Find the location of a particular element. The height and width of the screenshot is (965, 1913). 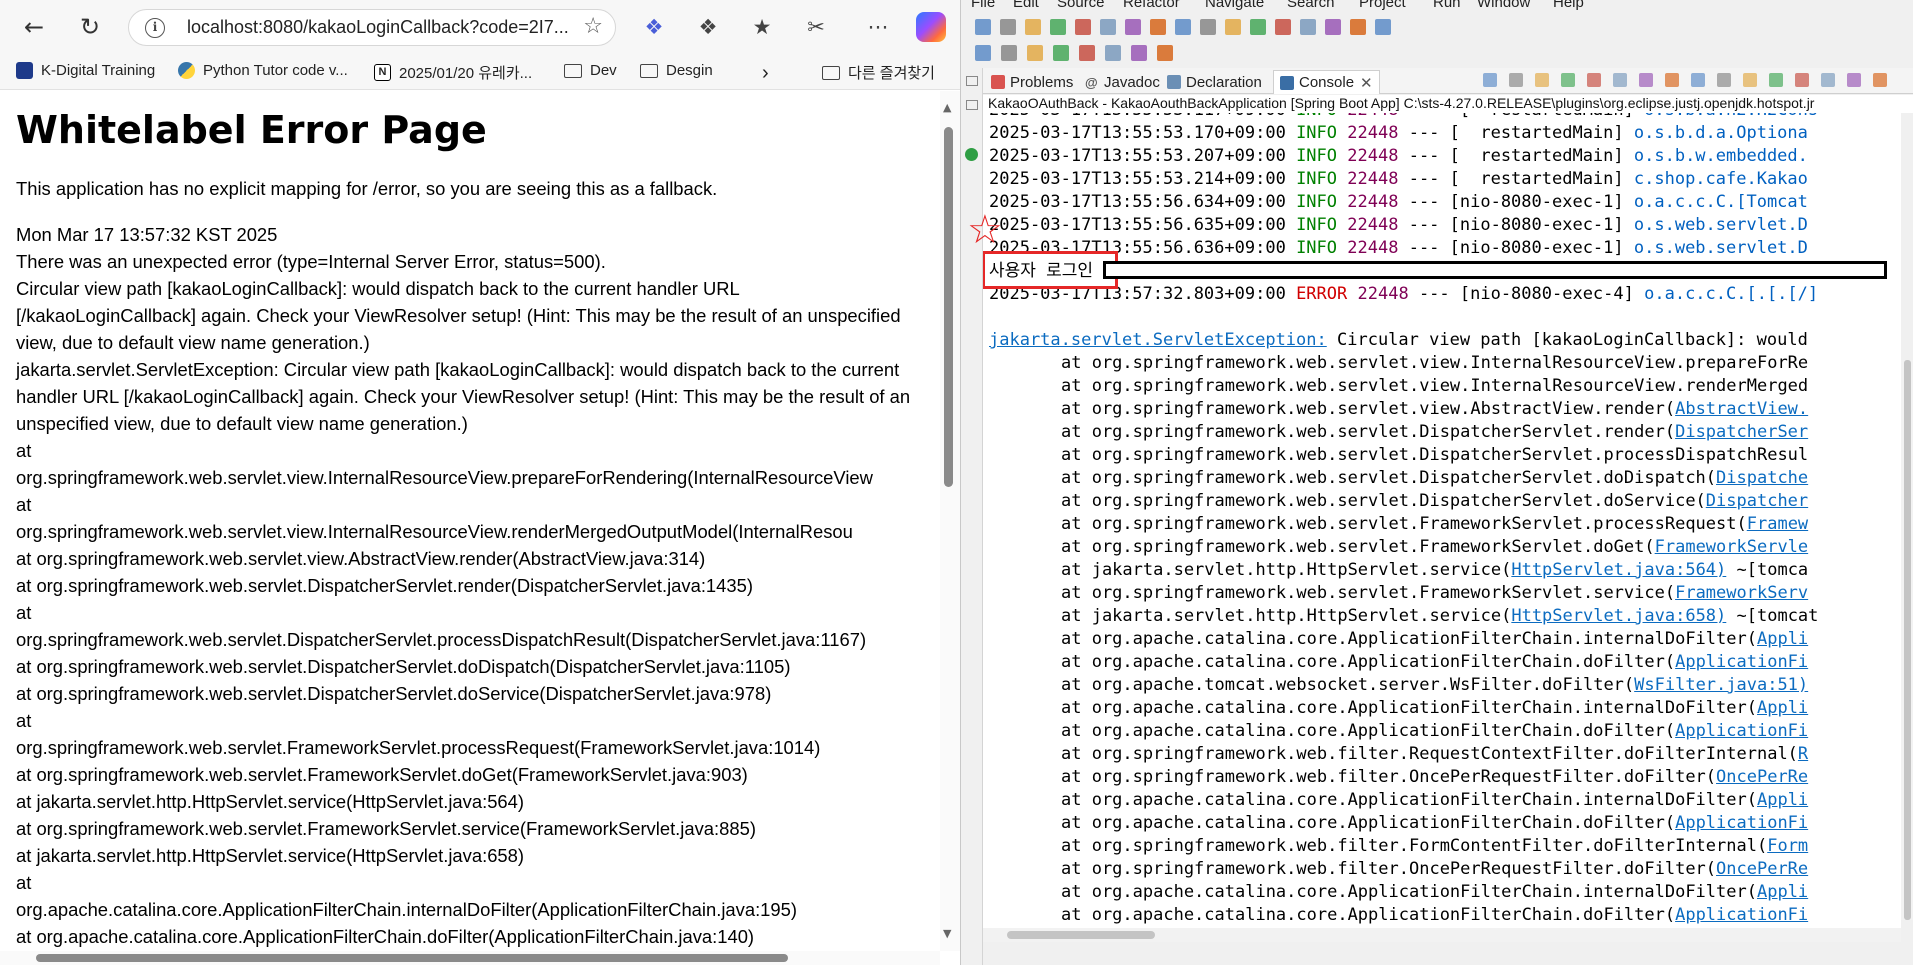

menu-help: Help is located at coordinates (1568, 5).